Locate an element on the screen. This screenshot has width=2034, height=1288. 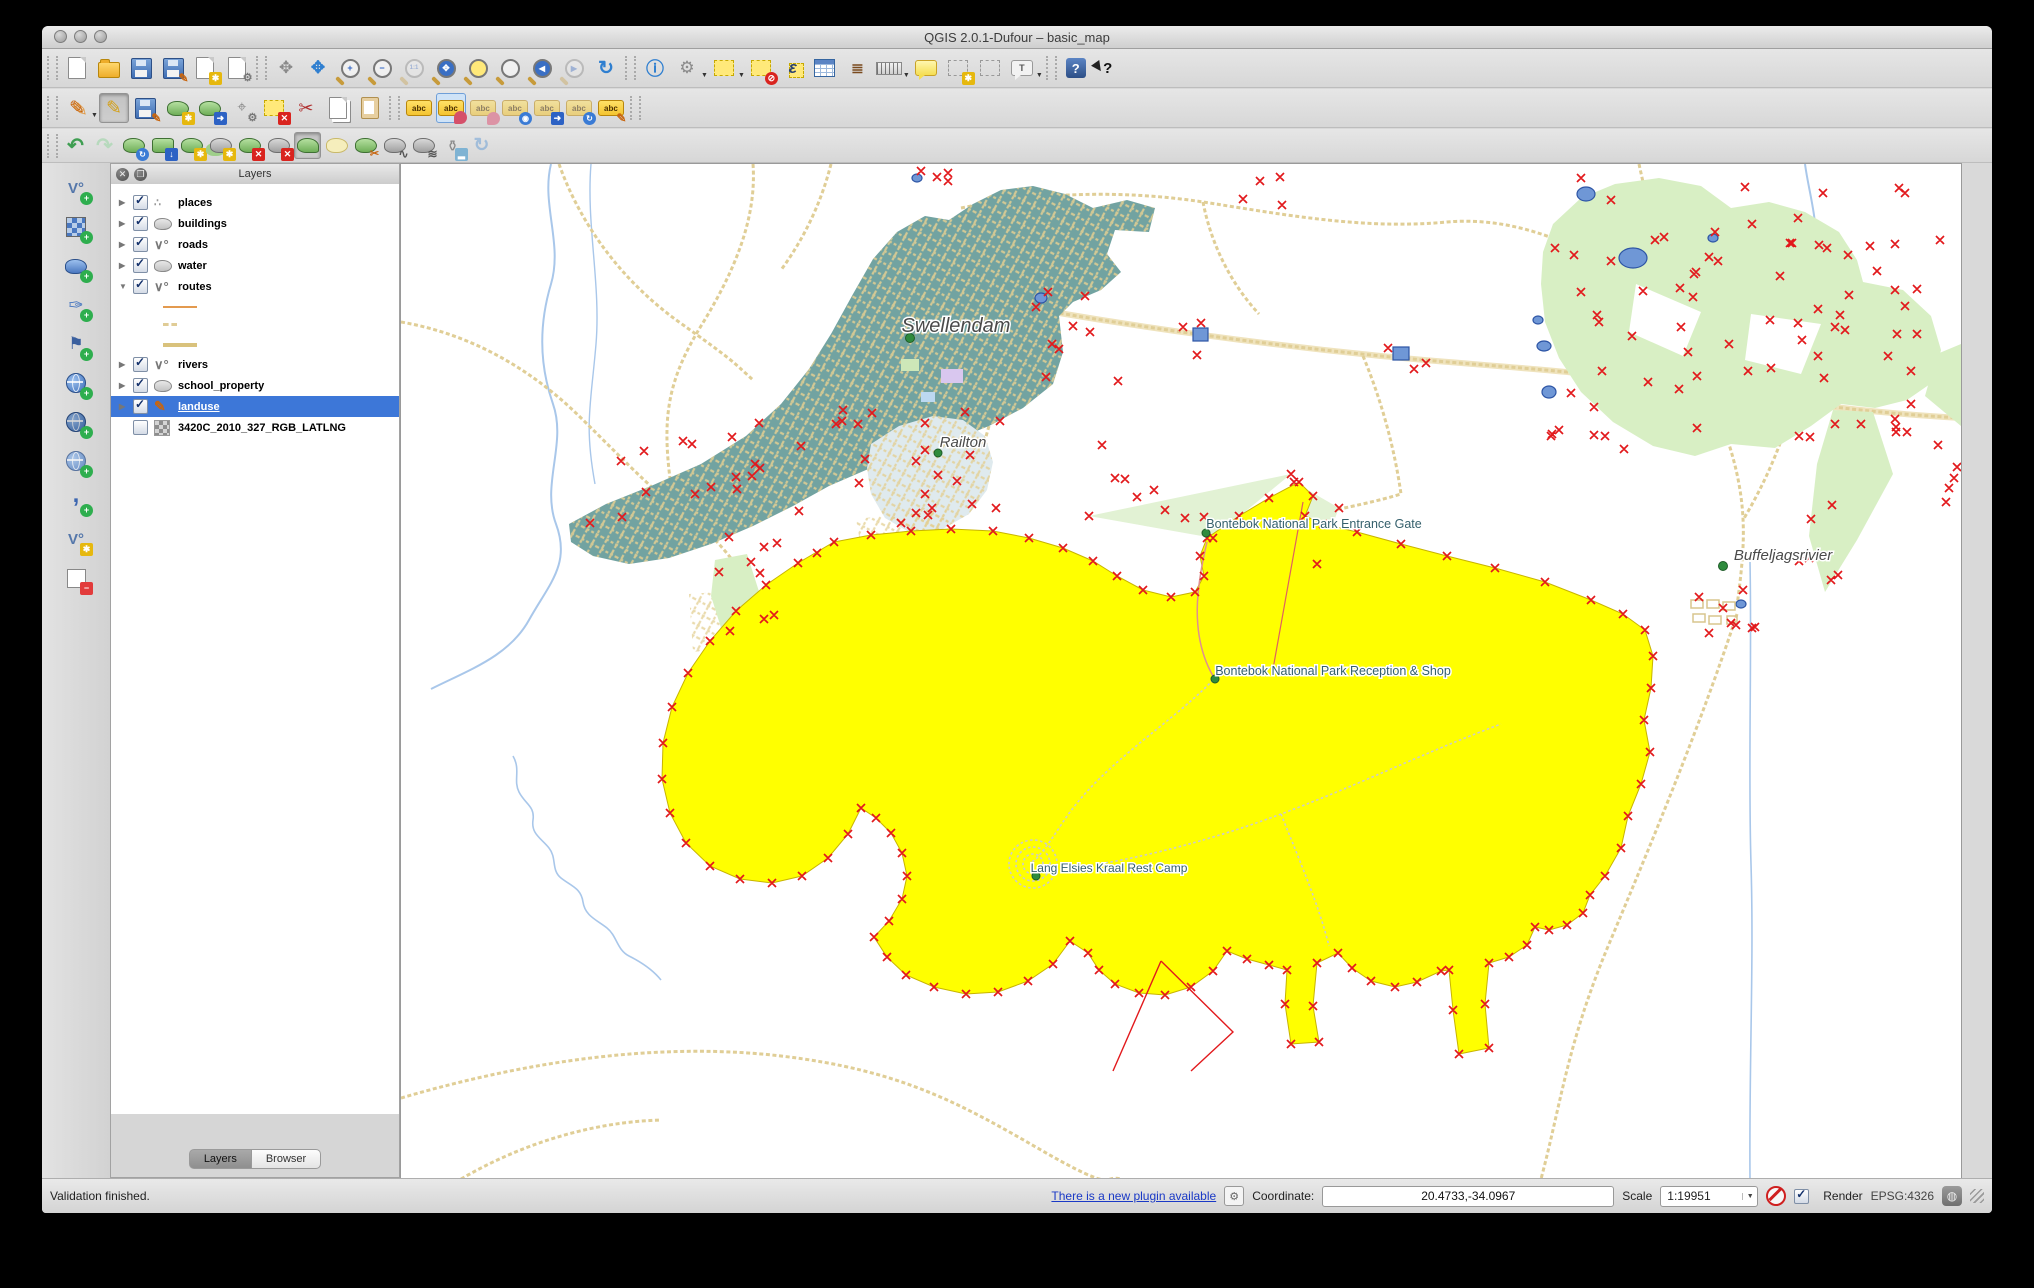
zoom-in-button: + is located at coordinates (350, 68).